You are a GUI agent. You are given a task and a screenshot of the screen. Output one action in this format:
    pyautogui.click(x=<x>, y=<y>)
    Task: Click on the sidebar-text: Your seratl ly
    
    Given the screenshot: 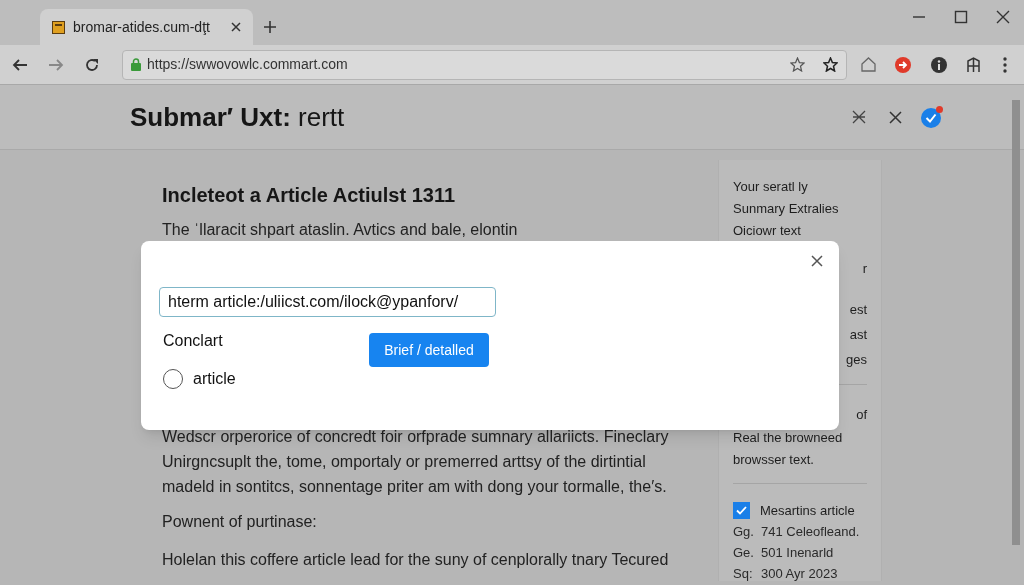 What is the action you would take?
    pyautogui.click(x=771, y=187)
    